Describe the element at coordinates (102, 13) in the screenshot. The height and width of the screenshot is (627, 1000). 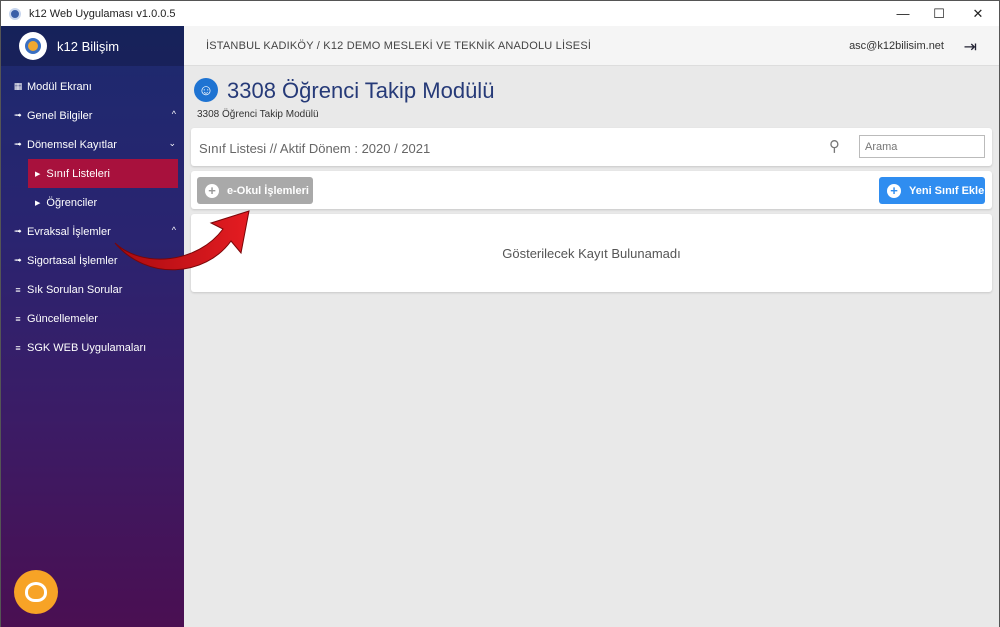
I see `window-title: k12 Web Uygulaması v1.0.0.5` at that location.